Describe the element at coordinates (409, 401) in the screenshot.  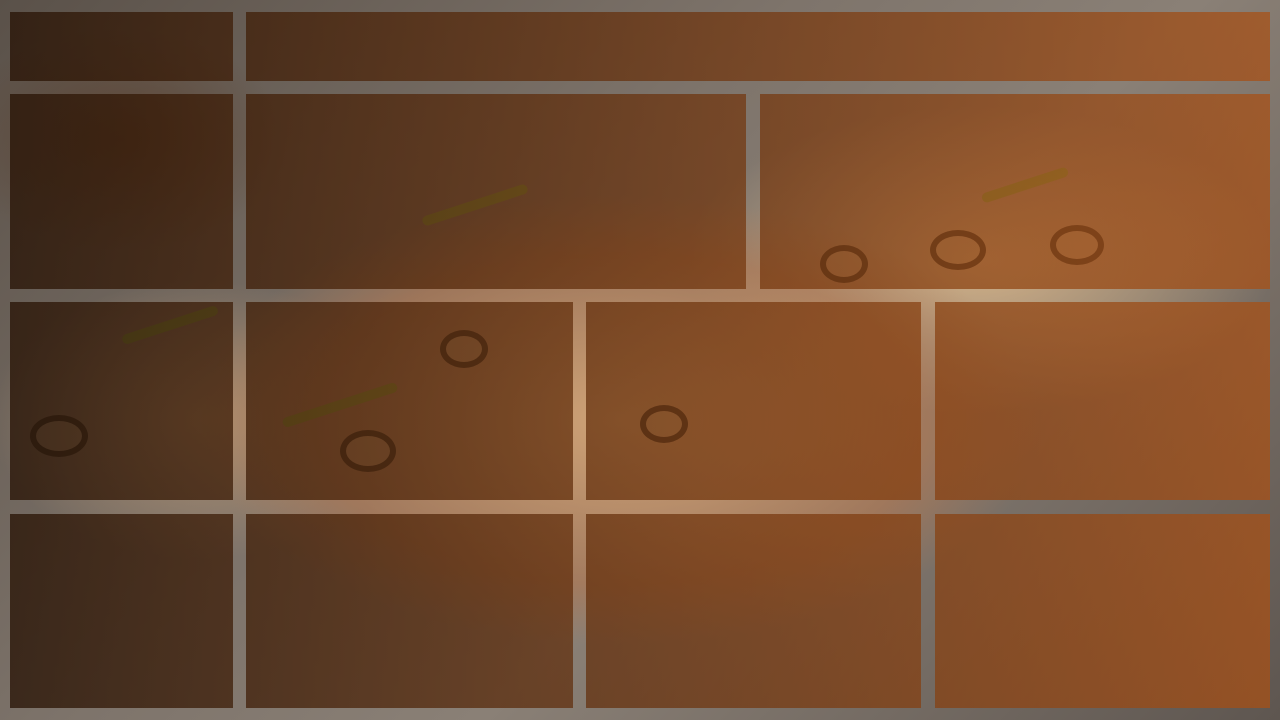
I see `tile-r3-c2` at that location.